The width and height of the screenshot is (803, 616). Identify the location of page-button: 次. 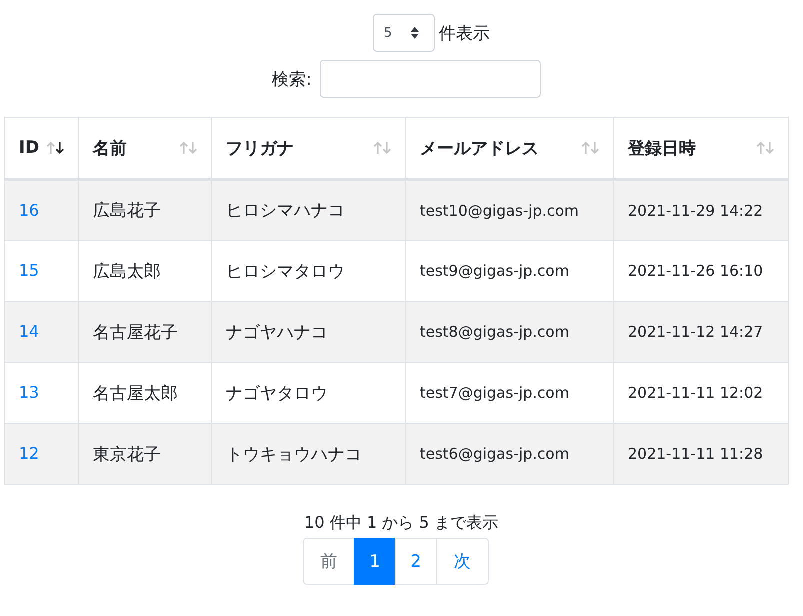
(462, 561).